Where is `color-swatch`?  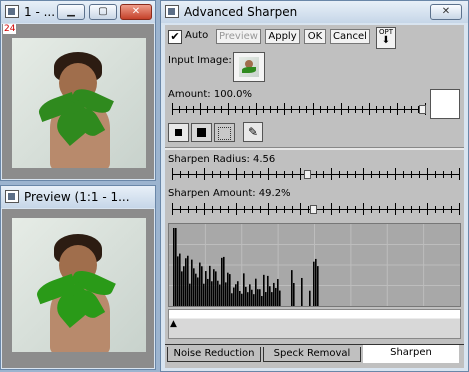
color-swatch is located at coordinates (445, 104).